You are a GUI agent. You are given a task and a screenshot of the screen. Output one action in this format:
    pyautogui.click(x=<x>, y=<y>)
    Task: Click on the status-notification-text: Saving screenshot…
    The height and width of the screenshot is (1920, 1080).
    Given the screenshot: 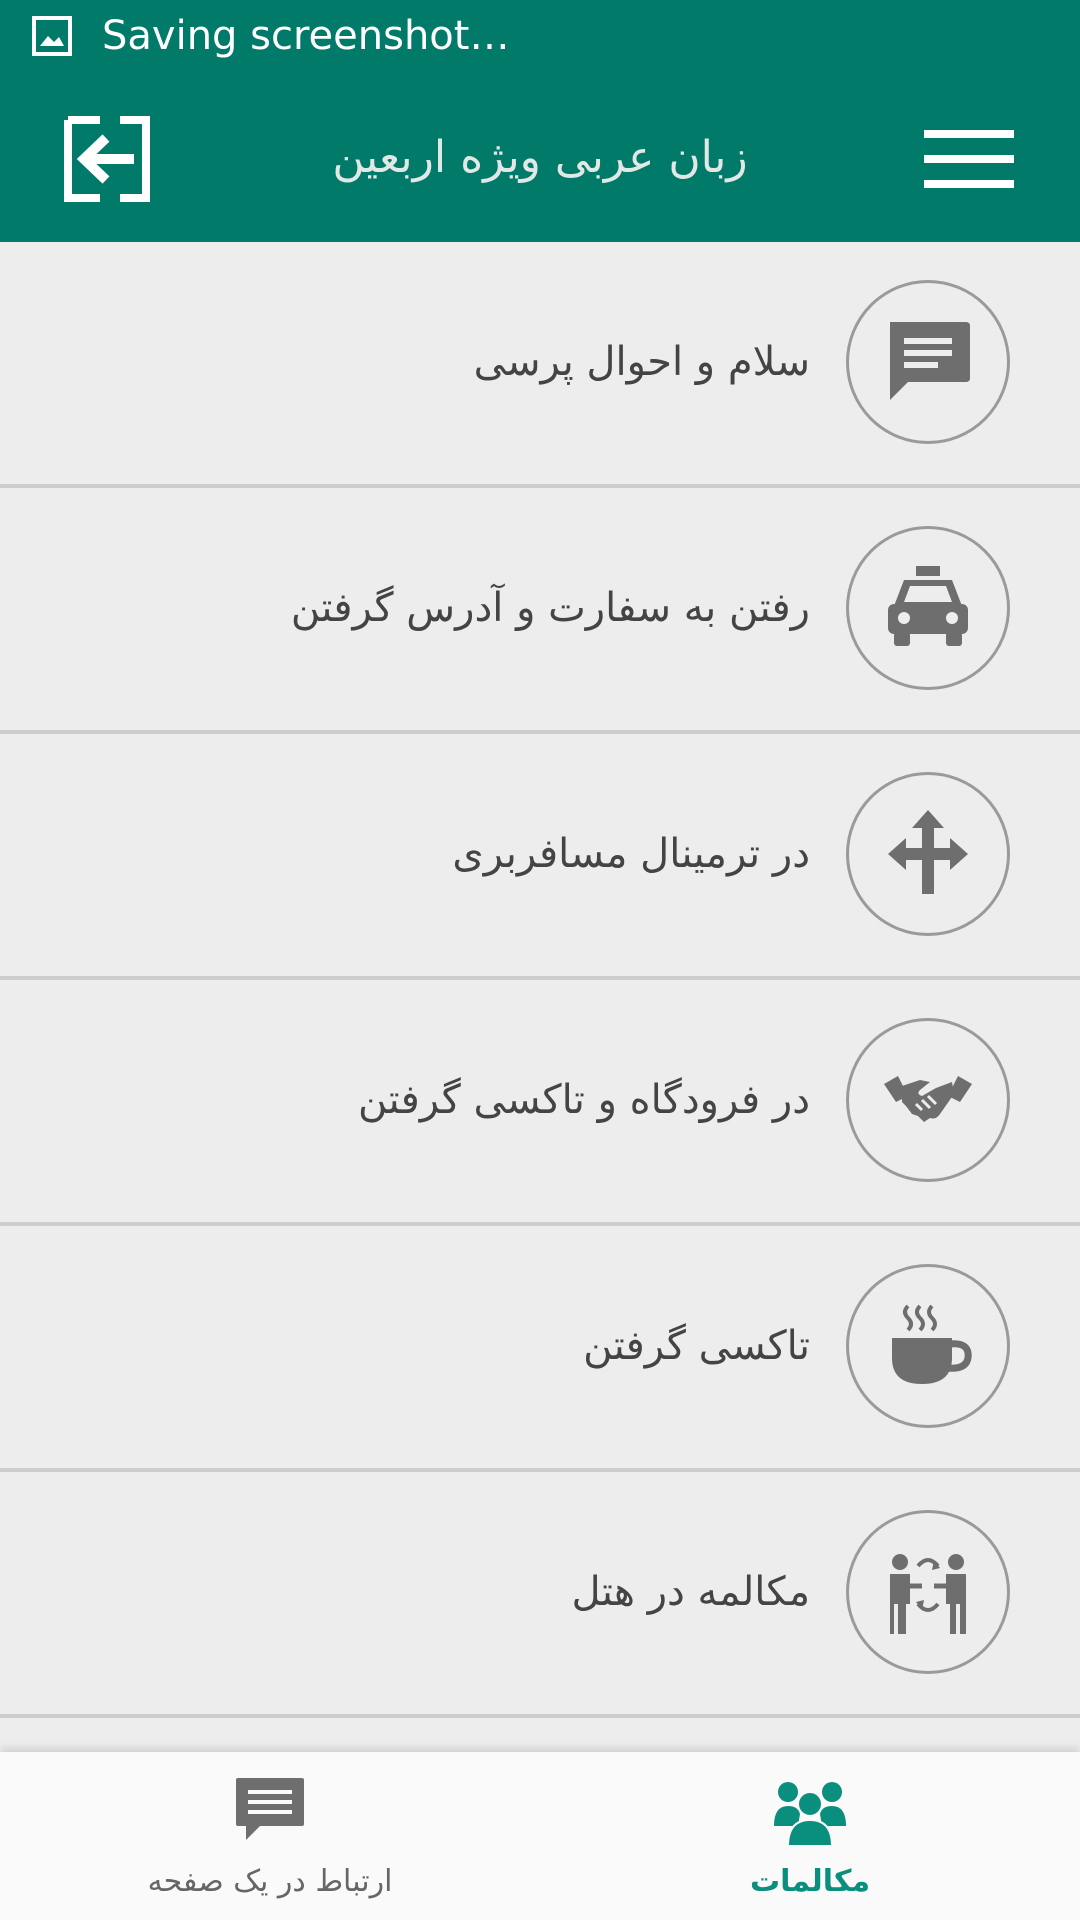 What is the action you would take?
    pyautogui.click(x=306, y=36)
    